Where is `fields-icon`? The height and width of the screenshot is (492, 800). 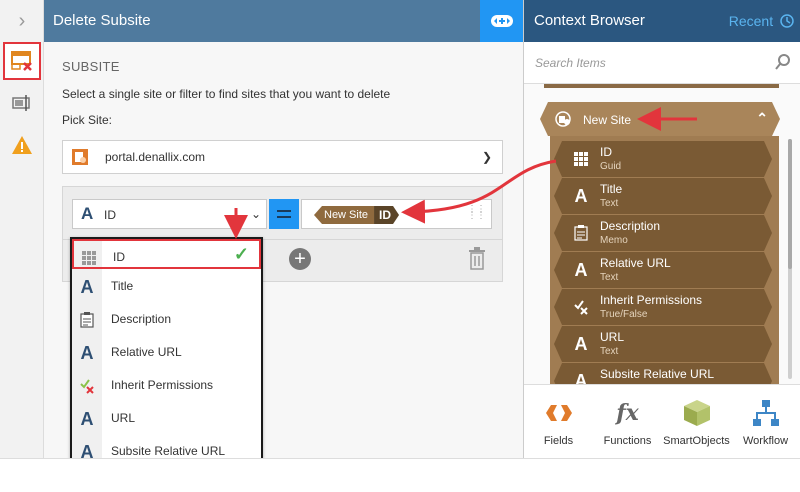
fields-icon is located at coordinates (558, 413).